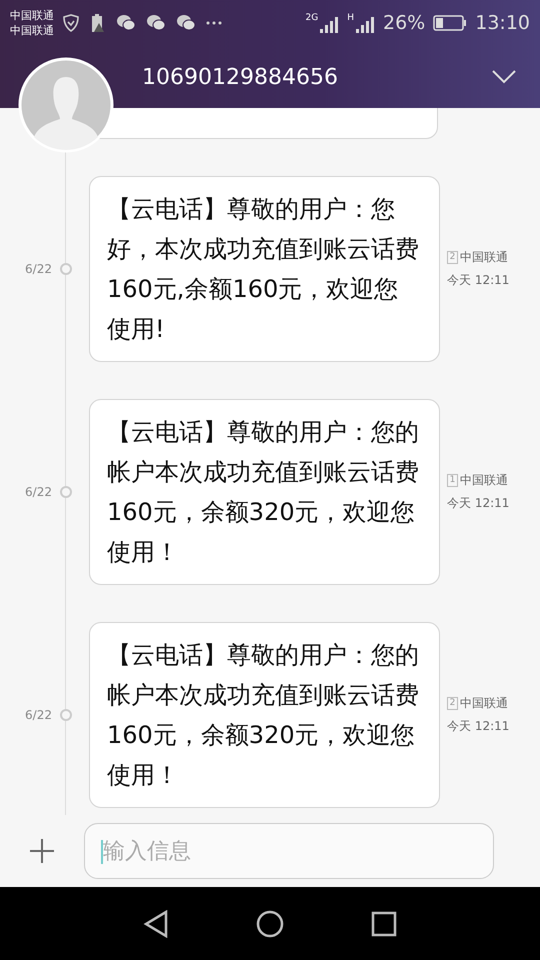  I want to click on home-icon, so click(270, 924).